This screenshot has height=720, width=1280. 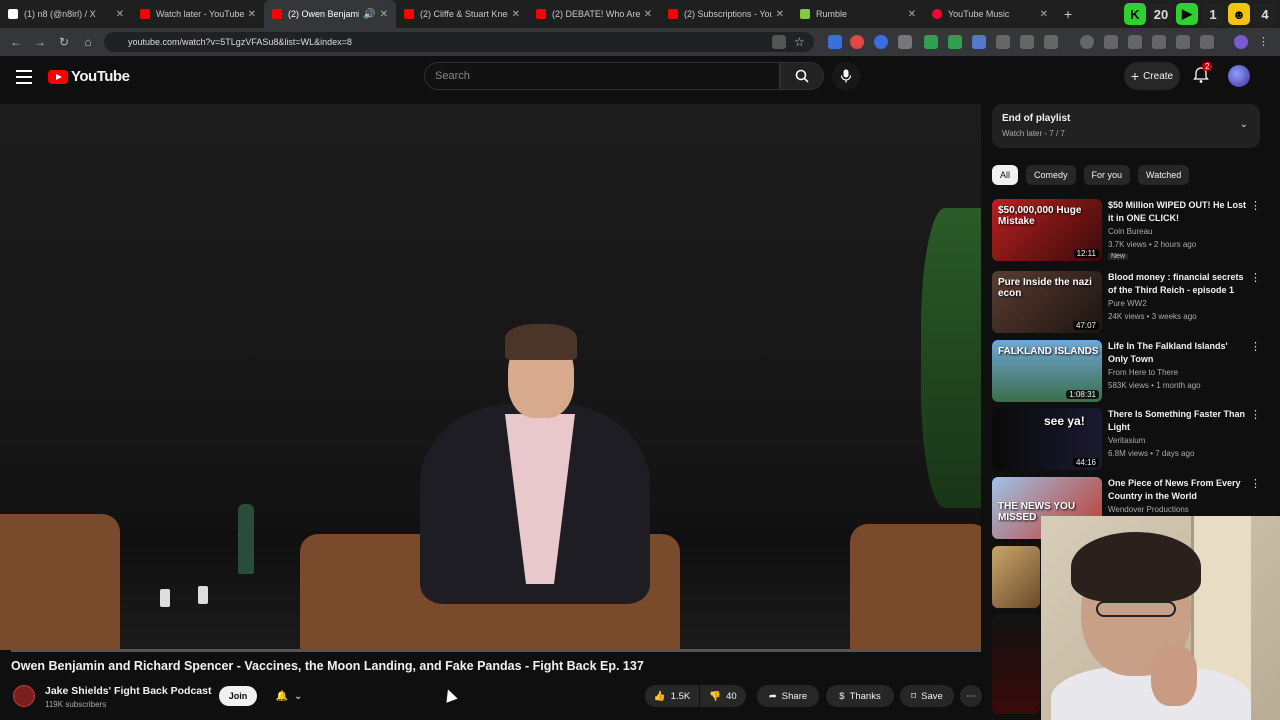 What do you see at coordinates (24, 696) in the screenshot?
I see `channel-avatar` at bounding box center [24, 696].